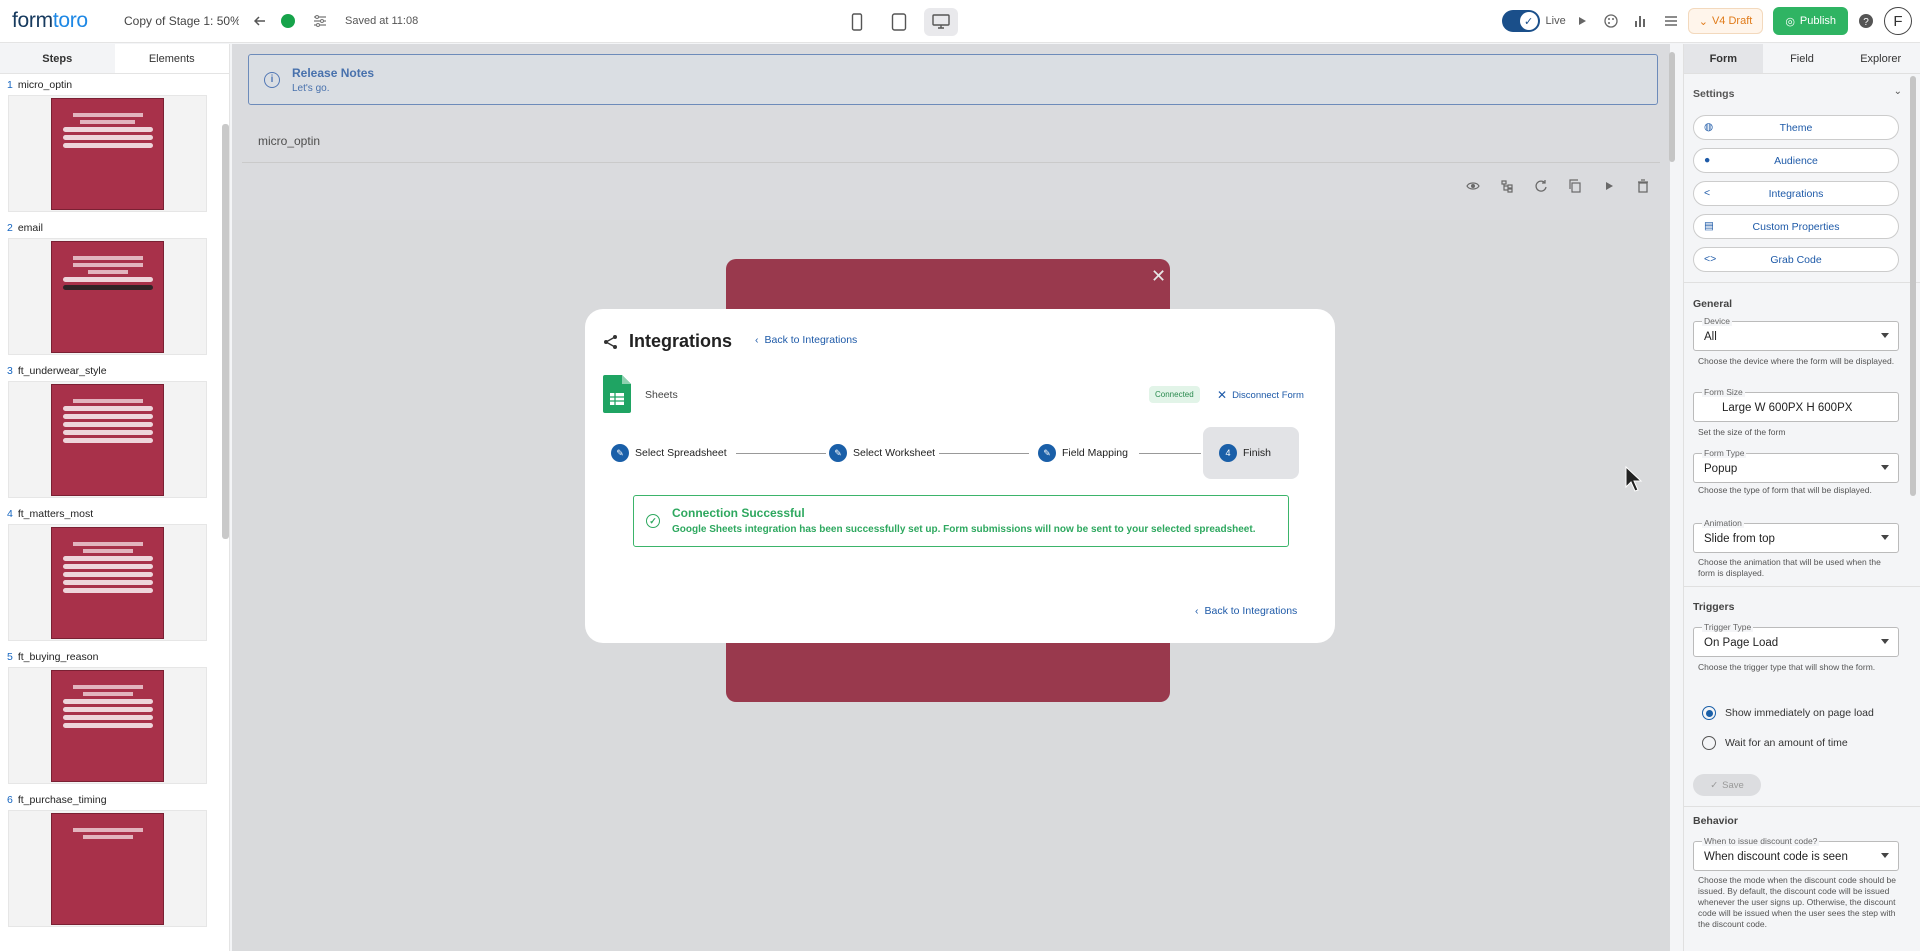 The height and width of the screenshot is (951, 1920). What do you see at coordinates (1672, 497) in the screenshot?
I see `canvas-scrollbar` at bounding box center [1672, 497].